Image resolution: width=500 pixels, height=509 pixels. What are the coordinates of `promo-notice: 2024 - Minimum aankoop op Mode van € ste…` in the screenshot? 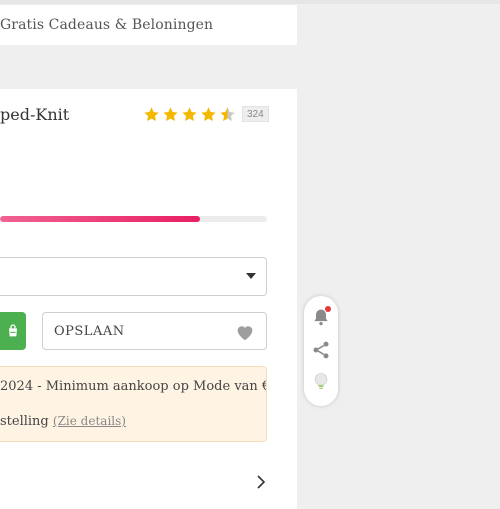 It's located at (133, 404).